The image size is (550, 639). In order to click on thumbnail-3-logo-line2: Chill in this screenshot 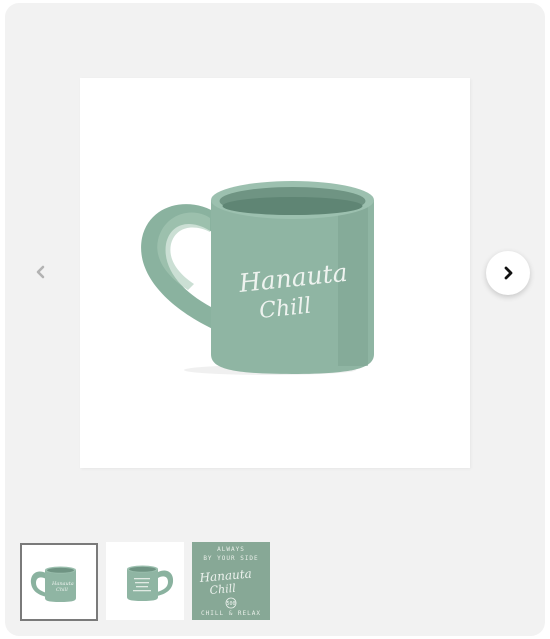, I will do `click(223, 589)`.